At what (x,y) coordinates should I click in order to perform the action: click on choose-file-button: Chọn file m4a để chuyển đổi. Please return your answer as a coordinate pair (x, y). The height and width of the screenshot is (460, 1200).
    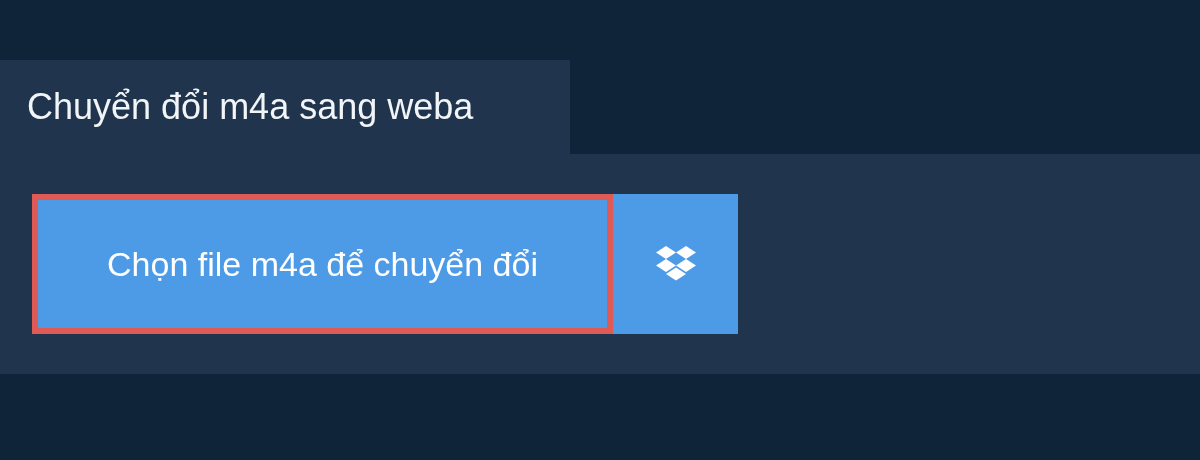
    Looking at the image, I should click on (322, 264).